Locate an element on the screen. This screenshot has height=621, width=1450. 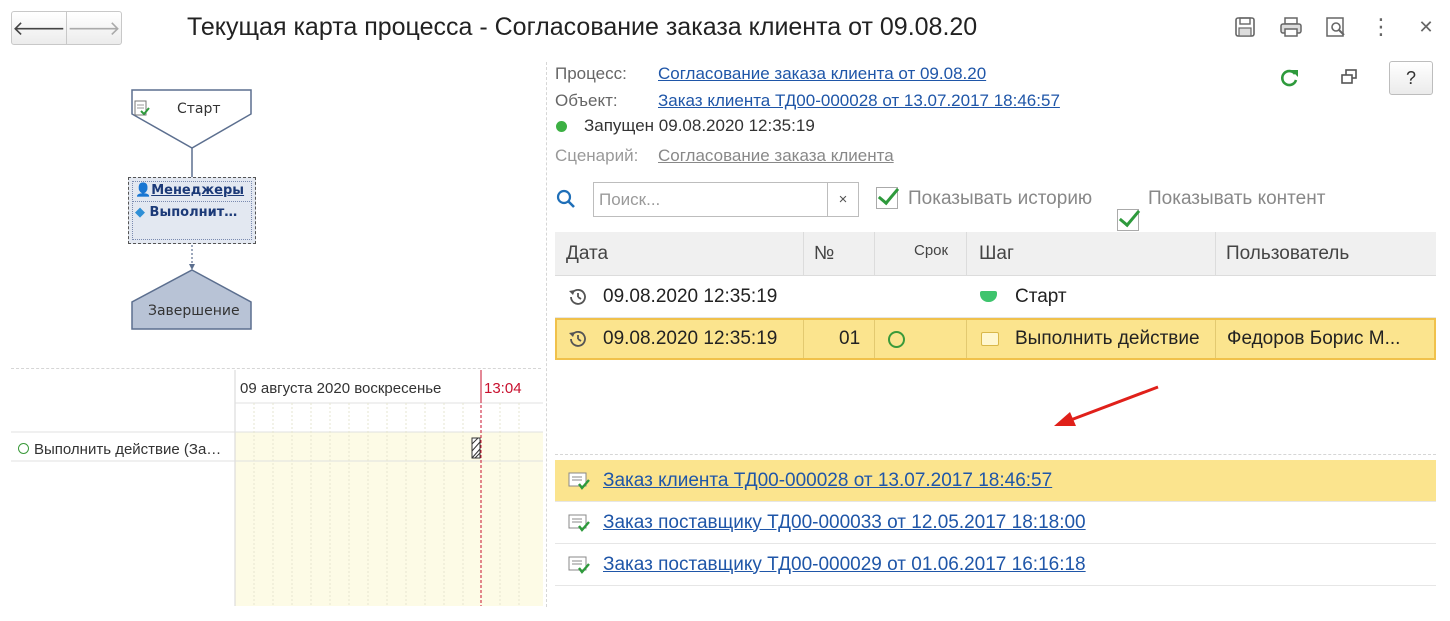
scenario-label: Сценарий: is located at coordinates (597, 155).